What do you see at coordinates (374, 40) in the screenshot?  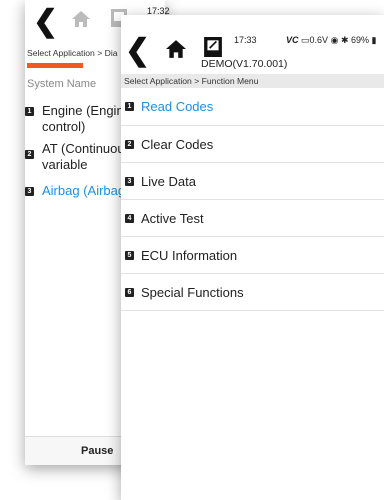 I see `battery-icon: ▮` at bounding box center [374, 40].